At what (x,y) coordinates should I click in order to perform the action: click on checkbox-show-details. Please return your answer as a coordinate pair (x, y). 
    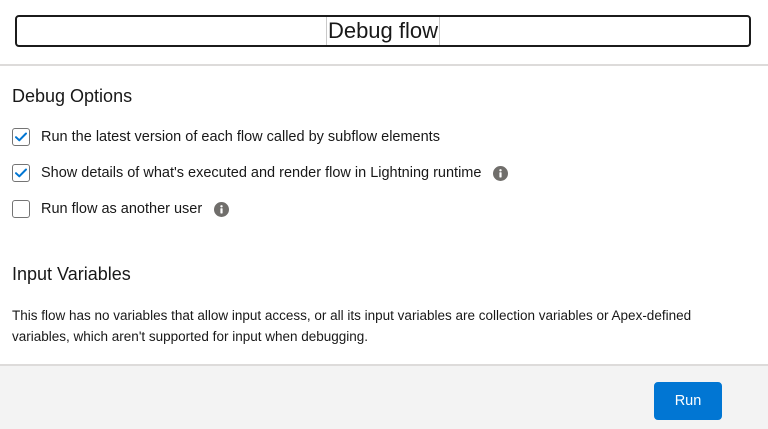
    Looking at the image, I should click on (21, 173).